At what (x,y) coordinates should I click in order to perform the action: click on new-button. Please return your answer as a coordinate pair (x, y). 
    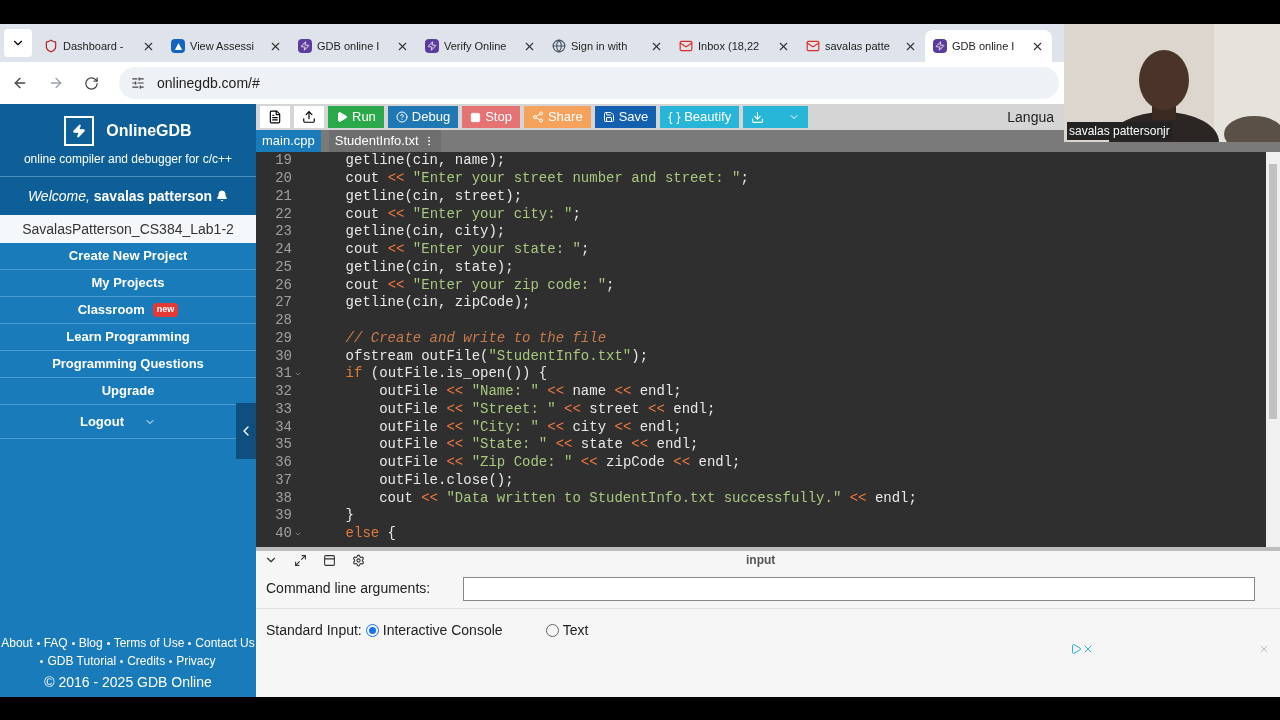
    Looking at the image, I should click on (275, 117).